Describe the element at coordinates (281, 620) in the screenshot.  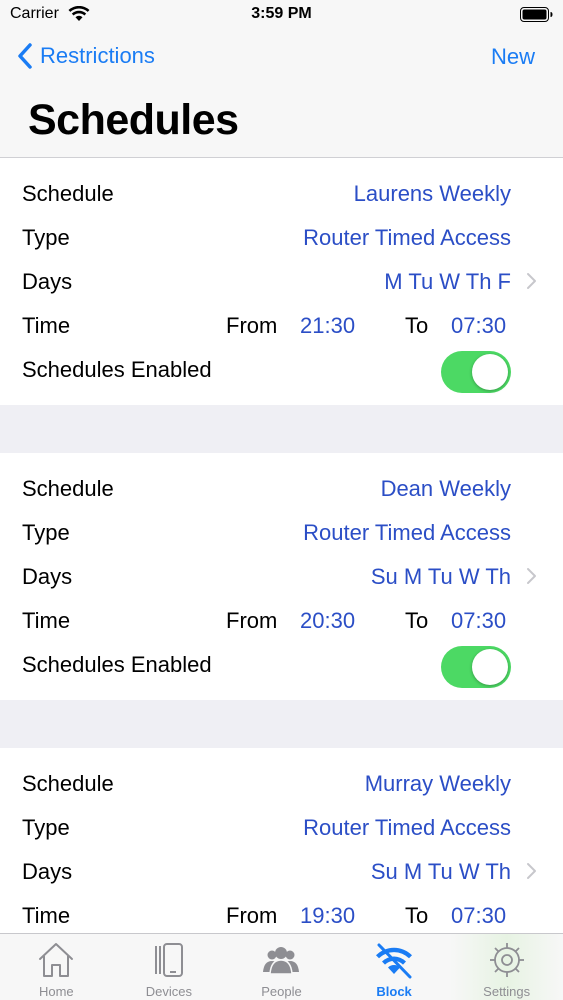
I see `schedule-time-row: Time From 20:30 To 07:30` at that location.